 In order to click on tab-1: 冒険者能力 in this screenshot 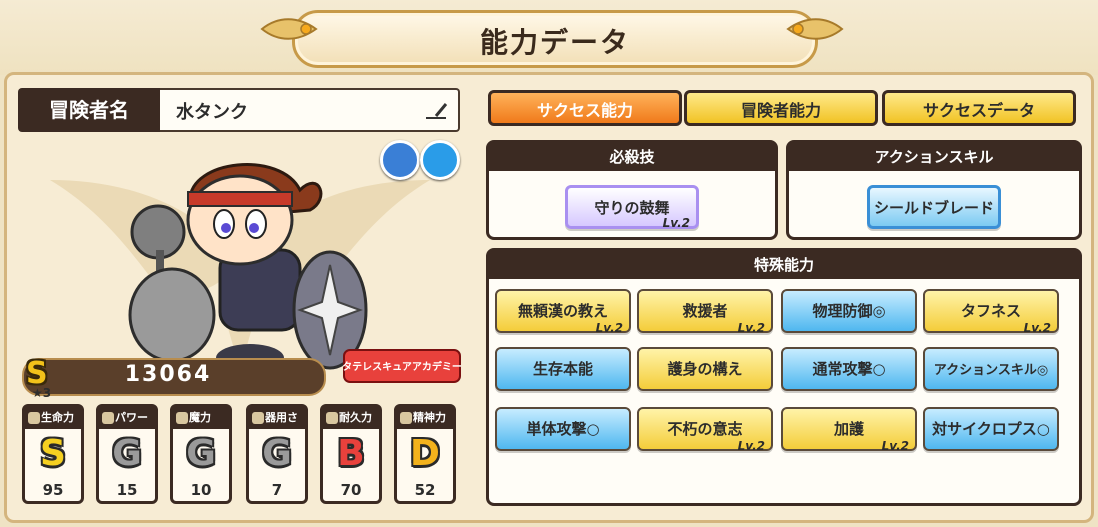, I will do `click(781, 108)`.